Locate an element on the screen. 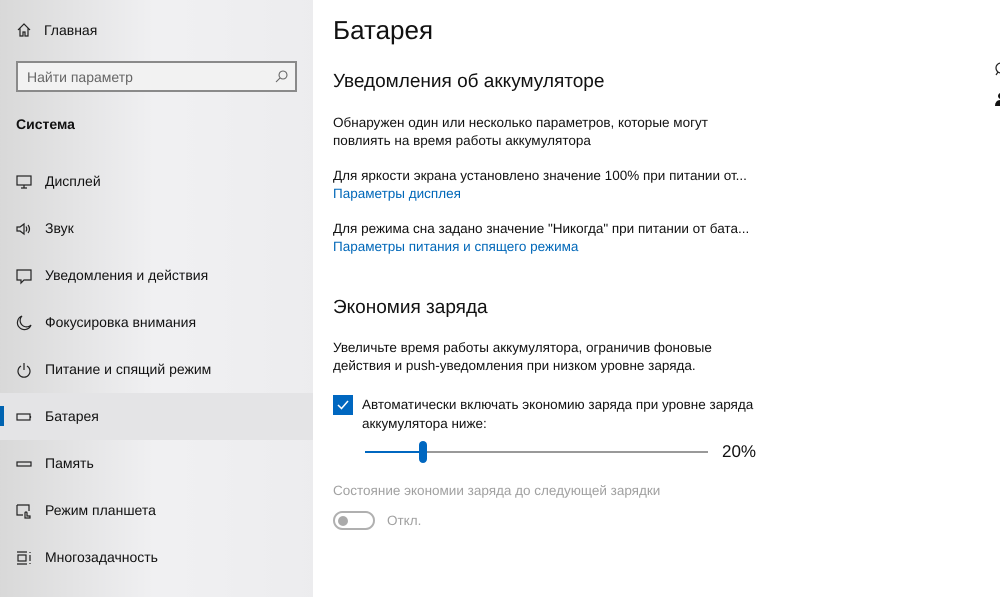  section-heading: Система is located at coordinates (45, 124).